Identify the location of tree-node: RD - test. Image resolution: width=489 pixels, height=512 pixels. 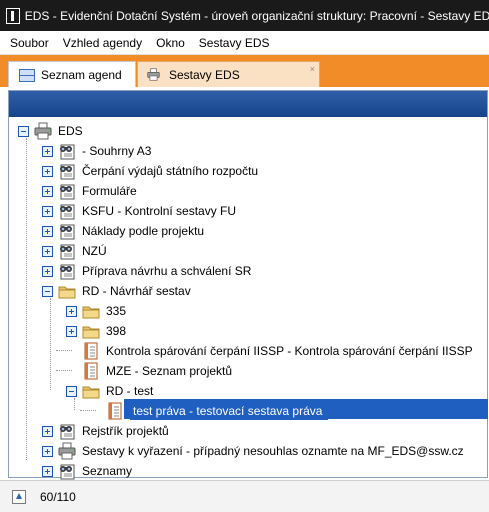
(109, 391).